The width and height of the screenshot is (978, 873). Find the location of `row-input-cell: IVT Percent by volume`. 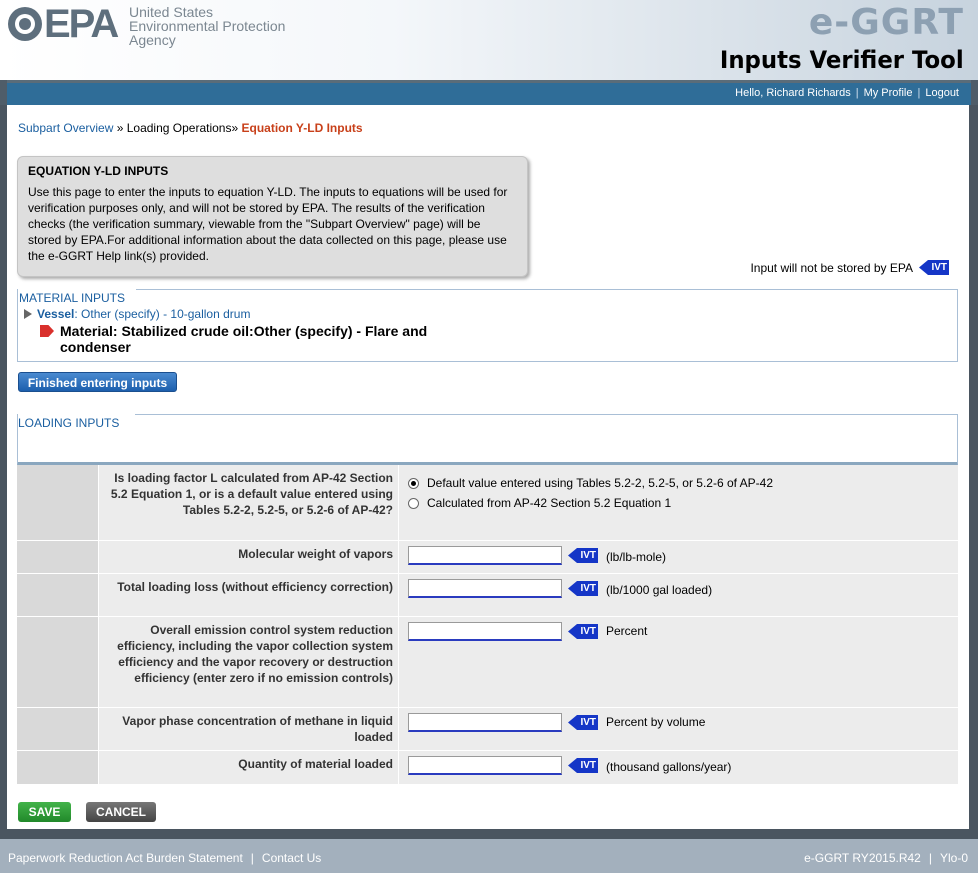

row-input-cell: IVT Percent by volume is located at coordinates (678, 729).